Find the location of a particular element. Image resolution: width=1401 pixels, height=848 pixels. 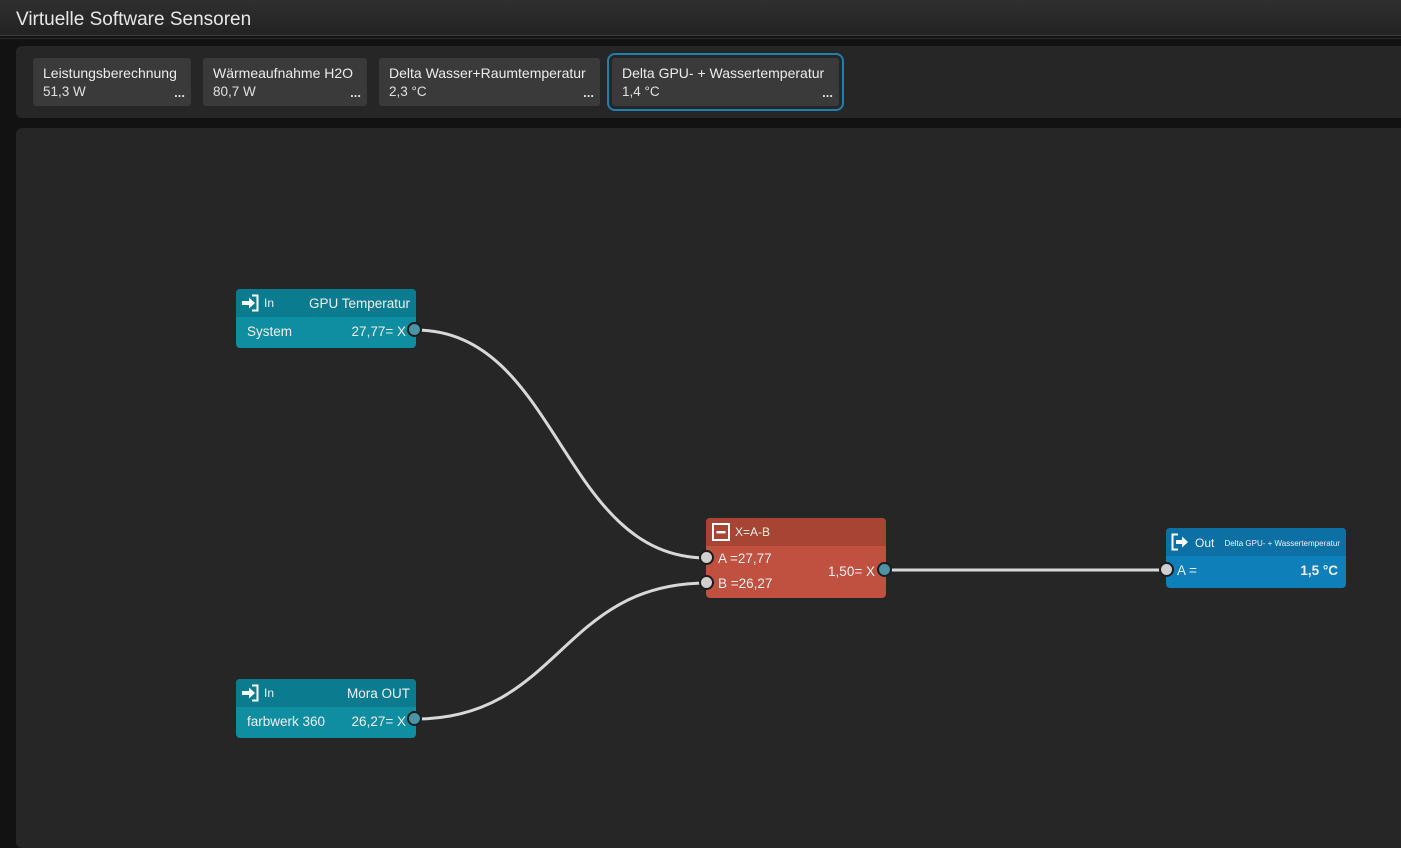

node-output-value: 27,77= X is located at coordinates (379, 331).